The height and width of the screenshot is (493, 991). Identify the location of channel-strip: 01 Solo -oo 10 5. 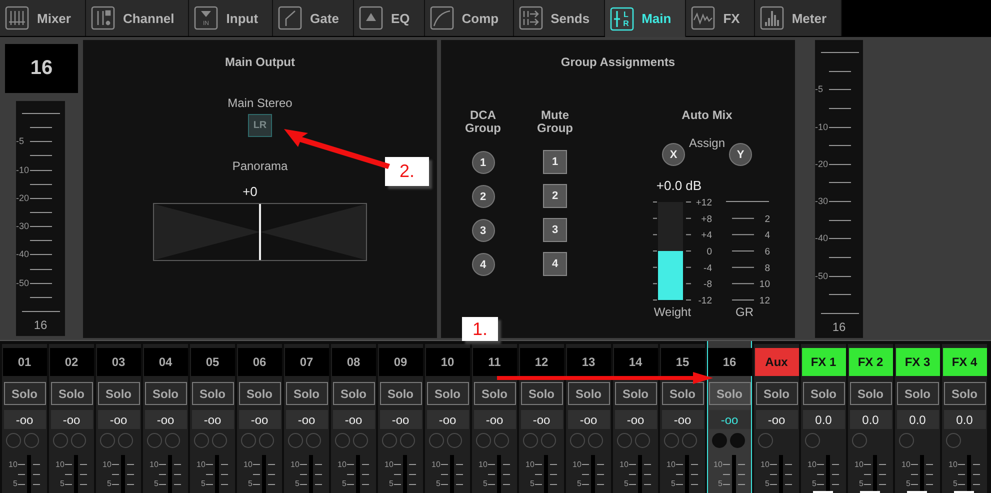
(24, 418).